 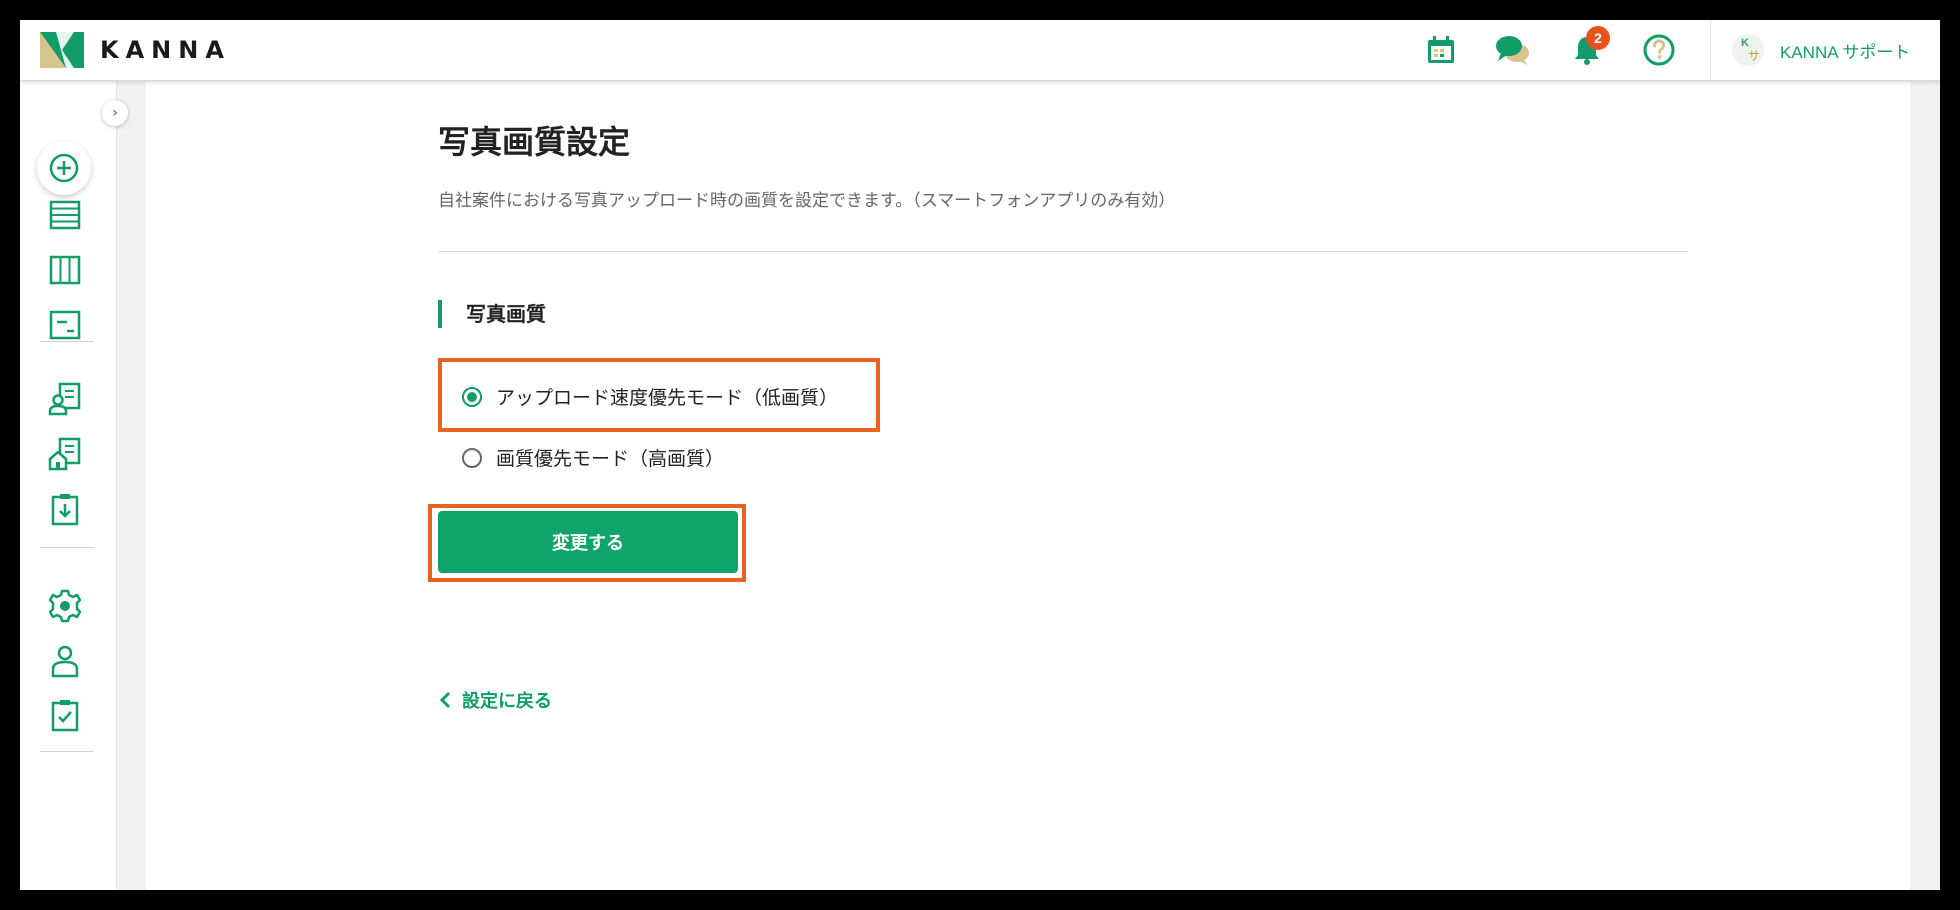 I want to click on add-icon, so click(x=64, y=168).